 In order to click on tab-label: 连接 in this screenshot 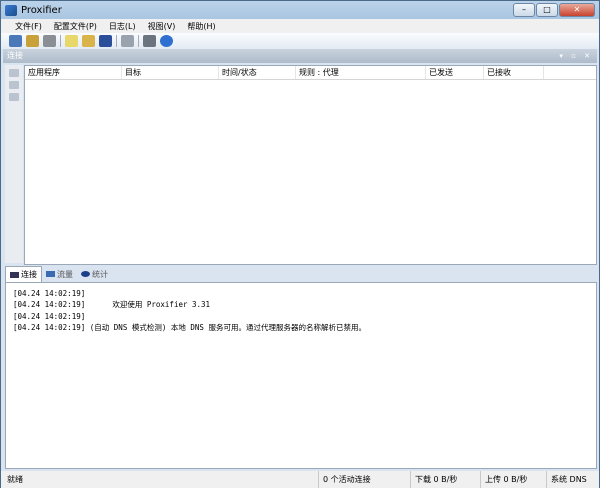, I will do `click(29, 274)`.